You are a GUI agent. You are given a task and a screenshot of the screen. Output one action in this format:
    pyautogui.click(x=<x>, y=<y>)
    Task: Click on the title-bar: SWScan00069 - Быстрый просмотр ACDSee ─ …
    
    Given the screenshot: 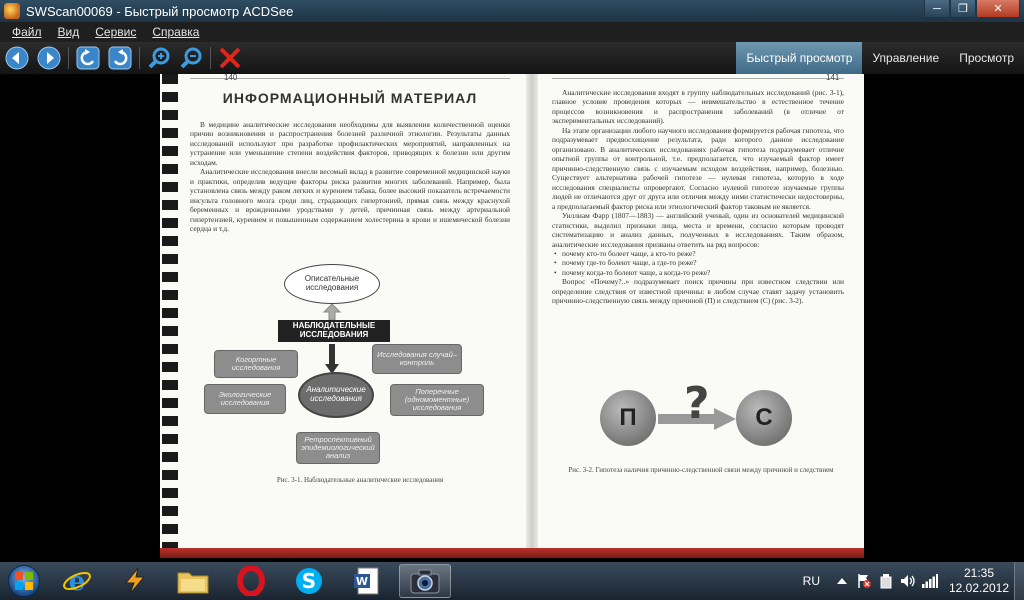 What is the action you would take?
    pyautogui.click(x=512, y=11)
    